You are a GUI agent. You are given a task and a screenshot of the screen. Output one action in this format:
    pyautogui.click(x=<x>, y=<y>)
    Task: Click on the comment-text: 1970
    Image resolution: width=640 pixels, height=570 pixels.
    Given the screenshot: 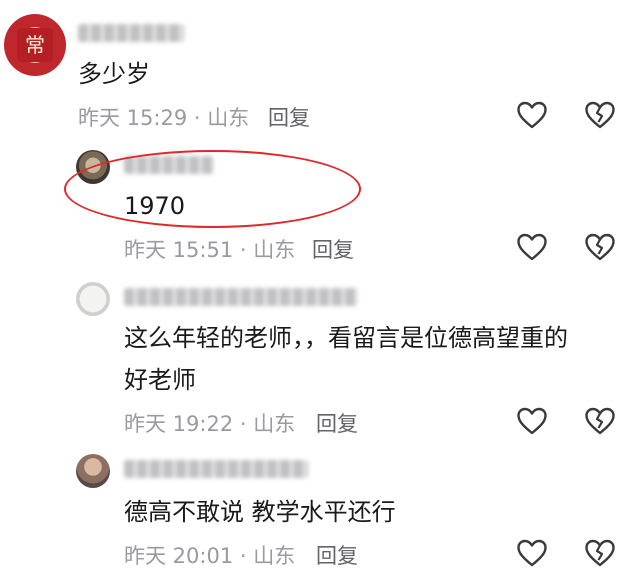 What is the action you would take?
    pyautogui.click(x=155, y=206)
    